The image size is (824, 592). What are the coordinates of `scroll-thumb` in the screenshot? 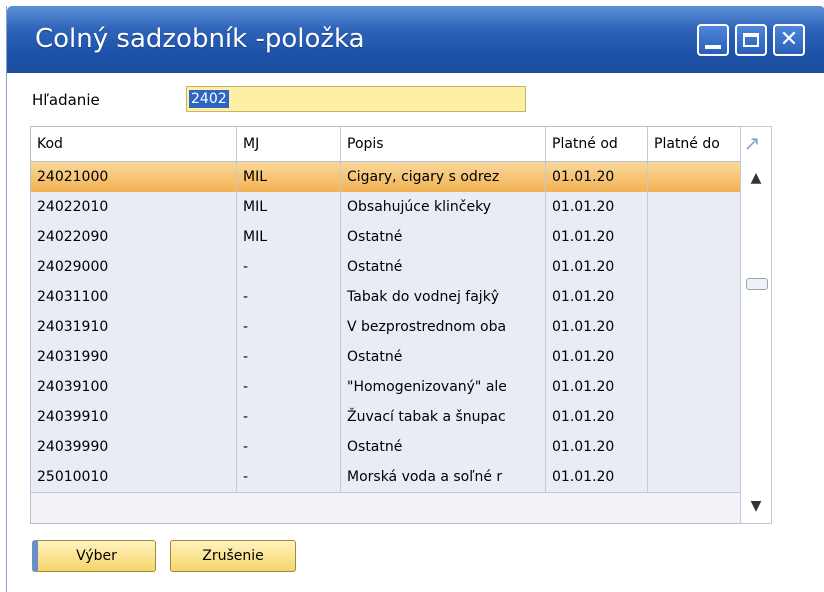 It's located at (757, 284).